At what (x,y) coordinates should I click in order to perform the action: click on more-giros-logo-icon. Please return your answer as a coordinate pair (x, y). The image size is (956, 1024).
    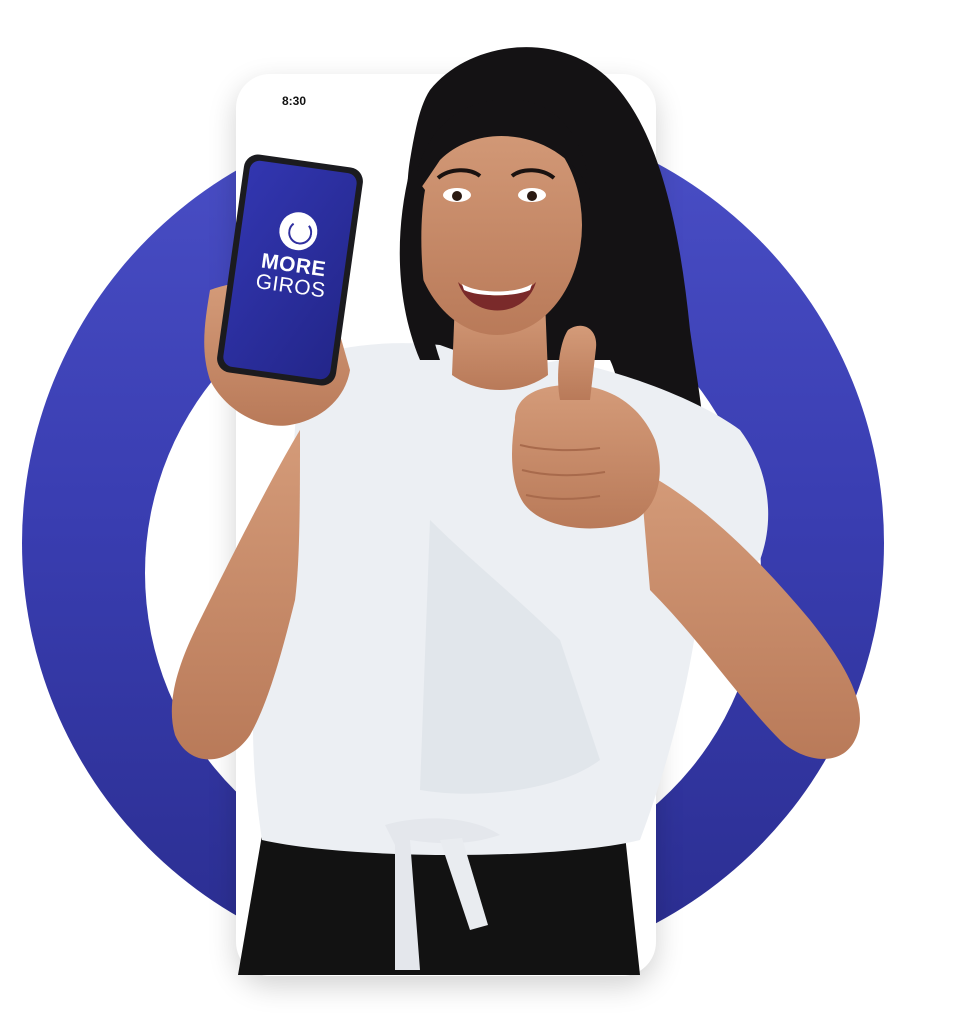
    Looking at the image, I should click on (298, 231).